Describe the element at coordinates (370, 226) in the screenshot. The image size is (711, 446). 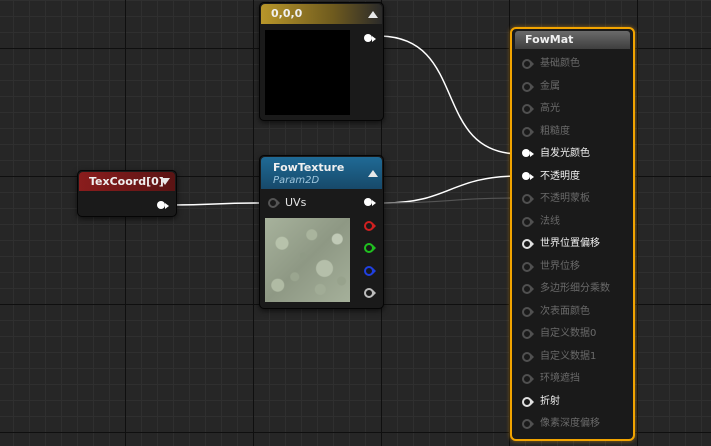
I see `red-output-pin-icon` at that location.